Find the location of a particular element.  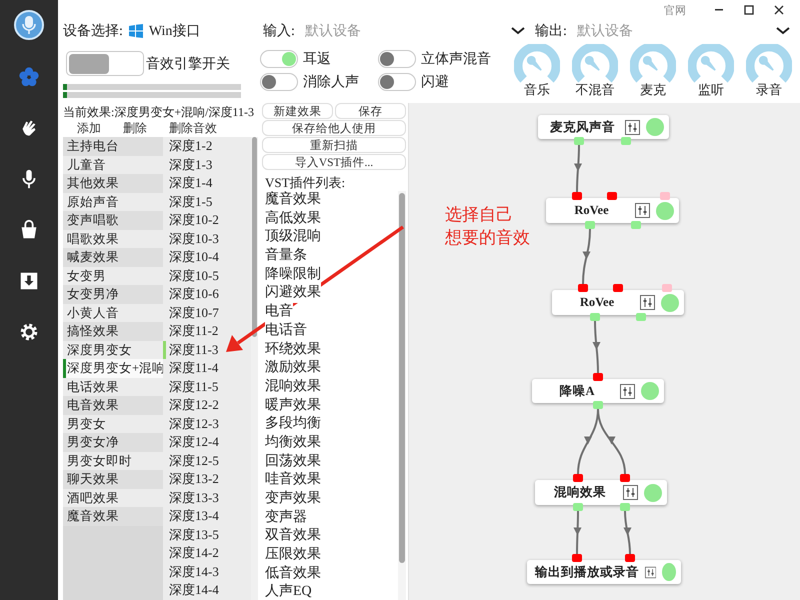

variant-item: 深度10-6 is located at coordinates (207, 294).